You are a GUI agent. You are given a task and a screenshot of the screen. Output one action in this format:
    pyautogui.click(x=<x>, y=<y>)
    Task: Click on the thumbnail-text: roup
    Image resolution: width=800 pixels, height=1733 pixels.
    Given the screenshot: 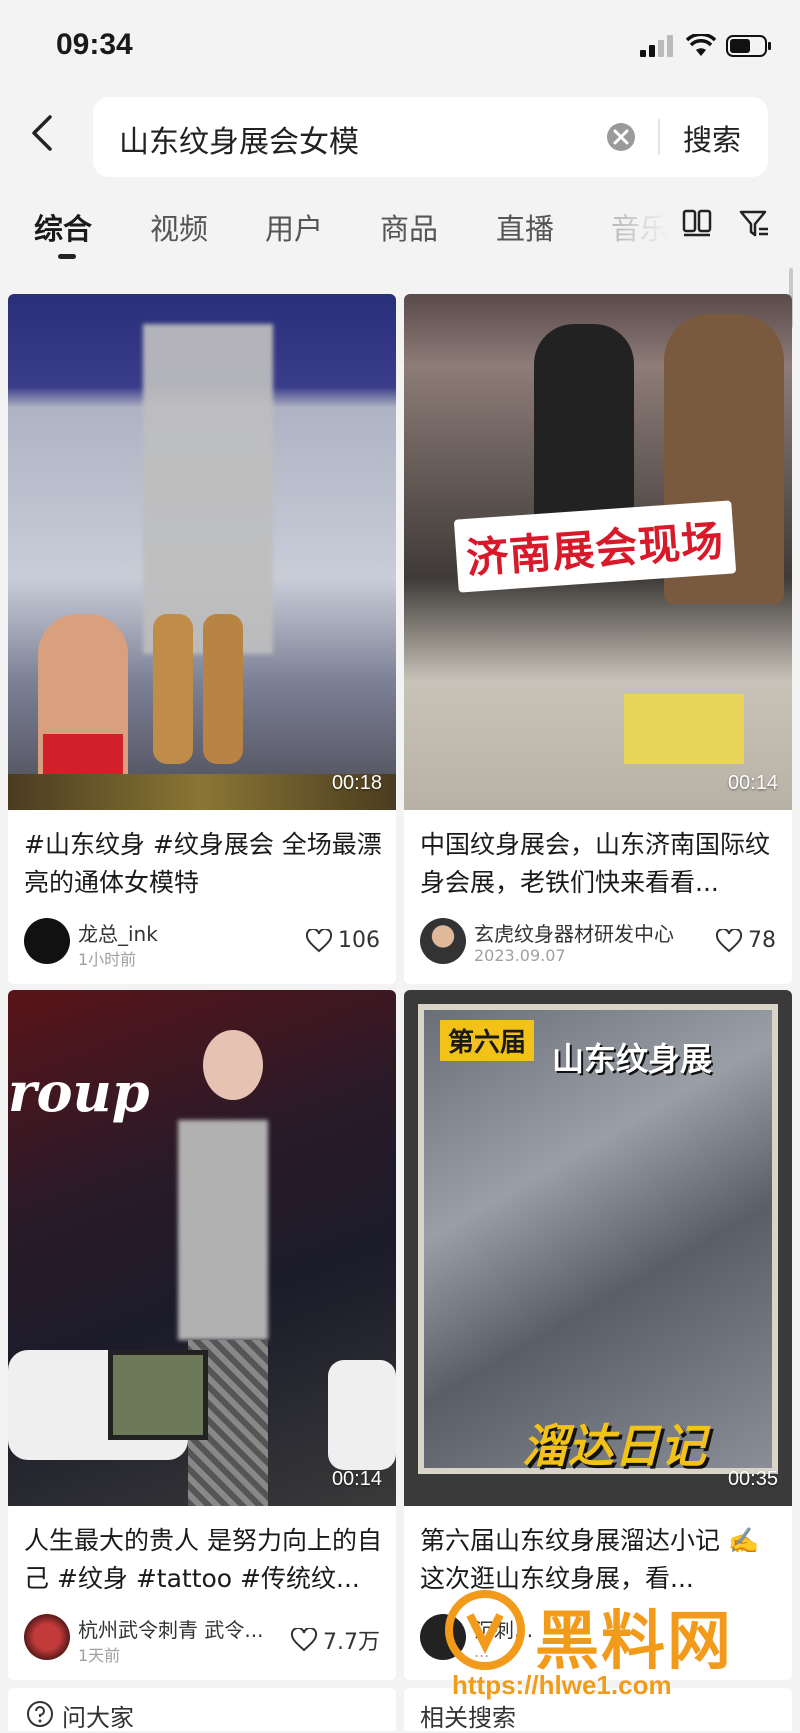 What is the action you would take?
    pyautogui.click(x=79, y=1092)
    